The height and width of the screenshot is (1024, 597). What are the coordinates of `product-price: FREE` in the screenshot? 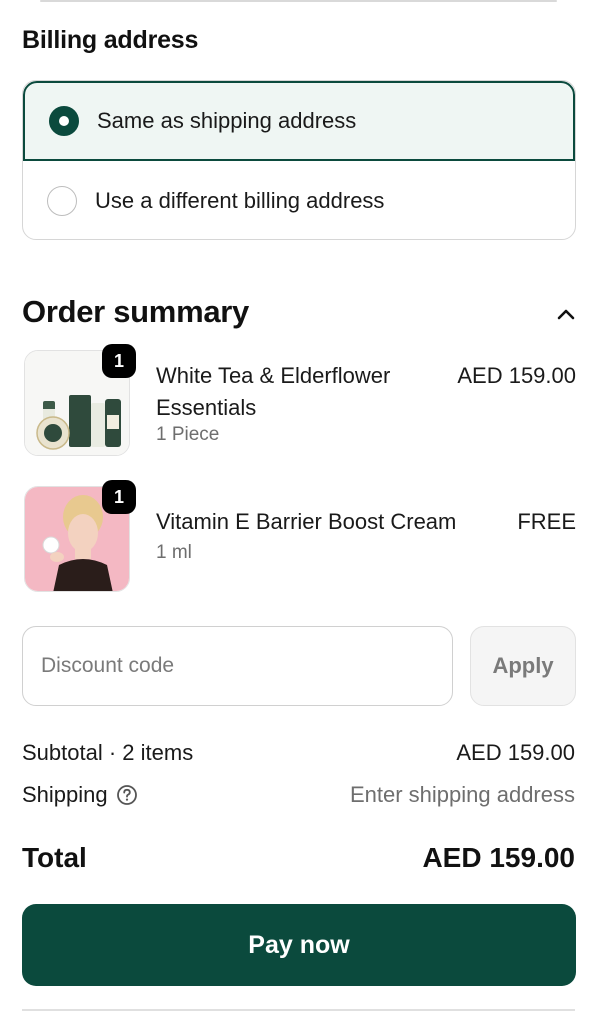 It's located at (546, 521).